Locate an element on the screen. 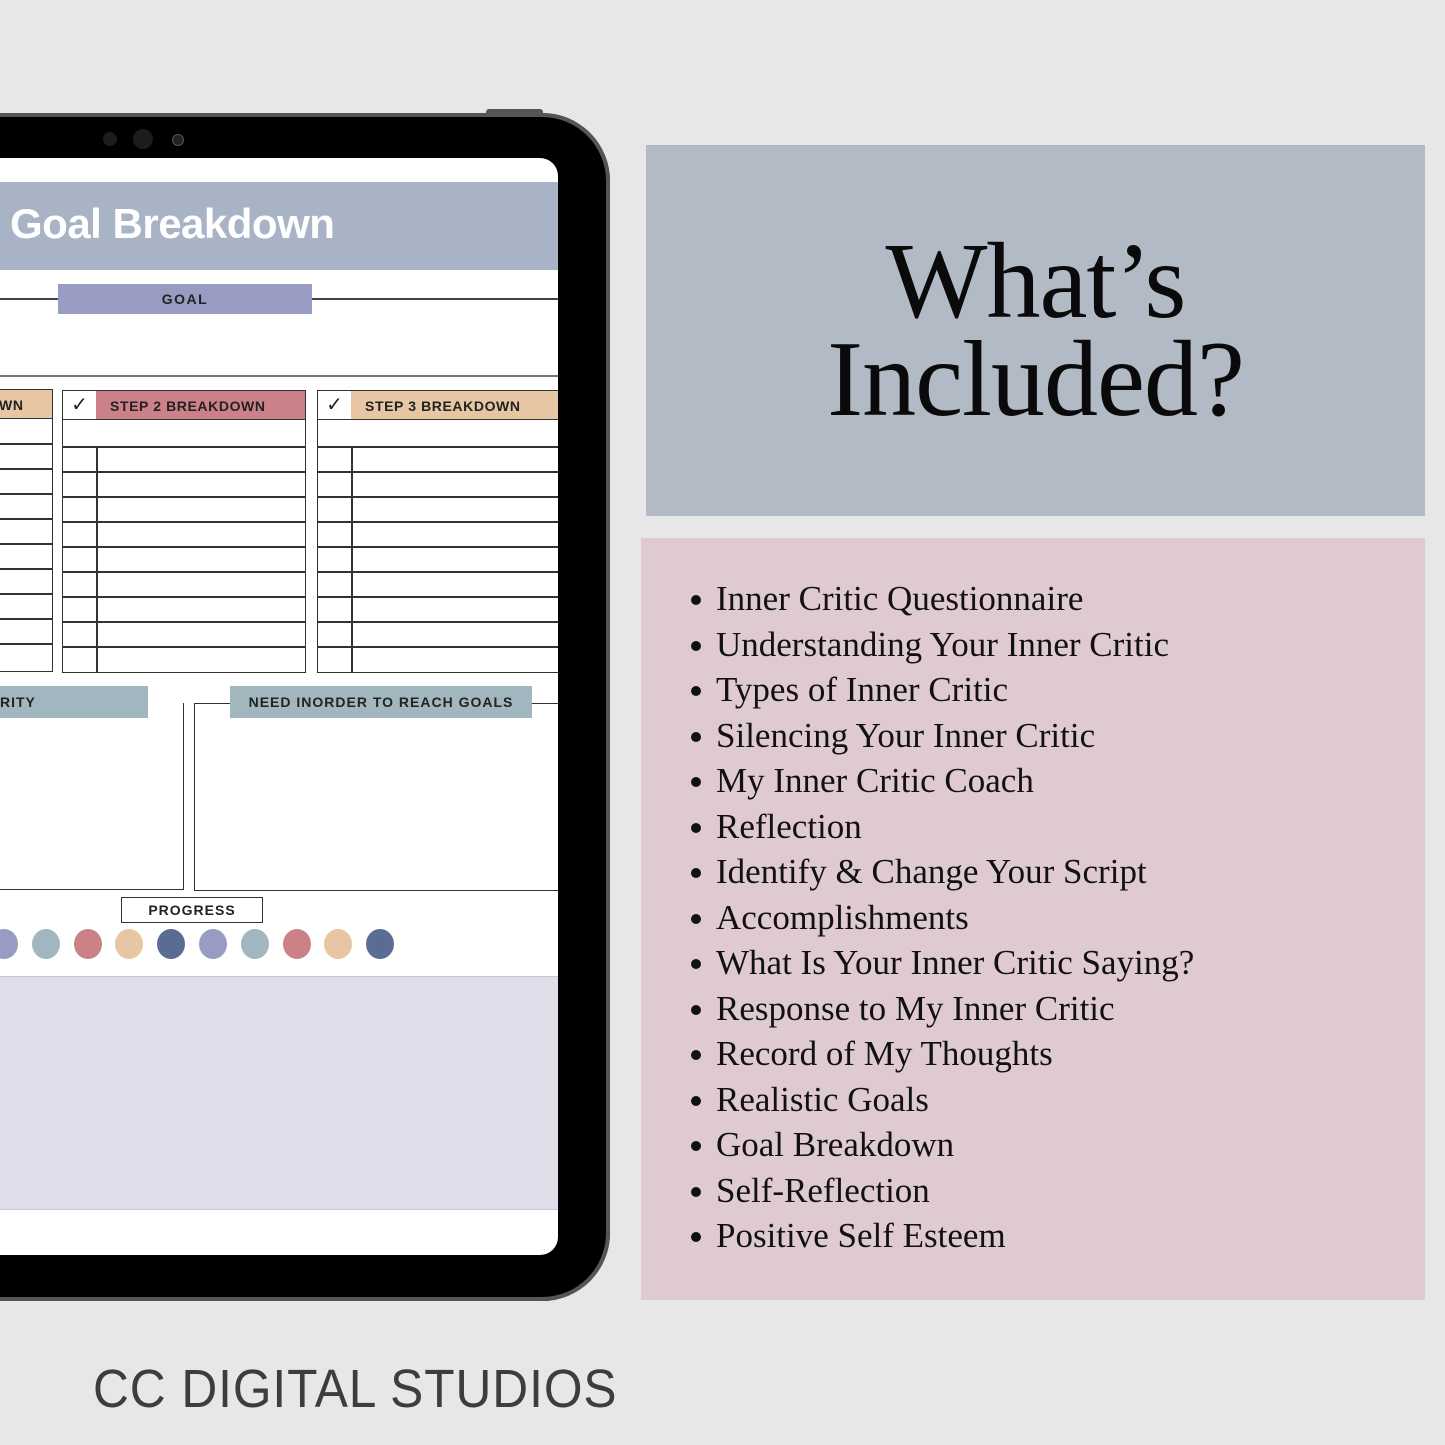 The width and height of the screenshot is (1445, 1445). included-item: Types of Inner Critic is located at coordinates (942, 690).